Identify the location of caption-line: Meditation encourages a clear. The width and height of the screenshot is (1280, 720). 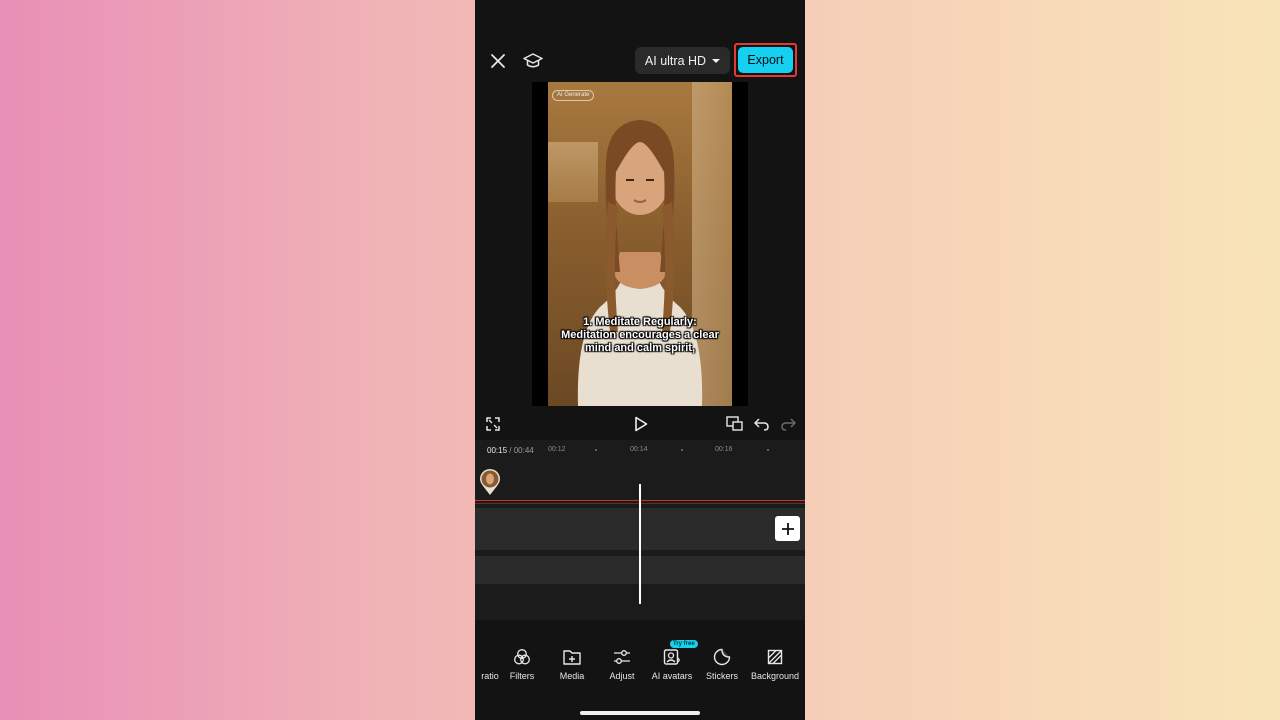
(640, 335).